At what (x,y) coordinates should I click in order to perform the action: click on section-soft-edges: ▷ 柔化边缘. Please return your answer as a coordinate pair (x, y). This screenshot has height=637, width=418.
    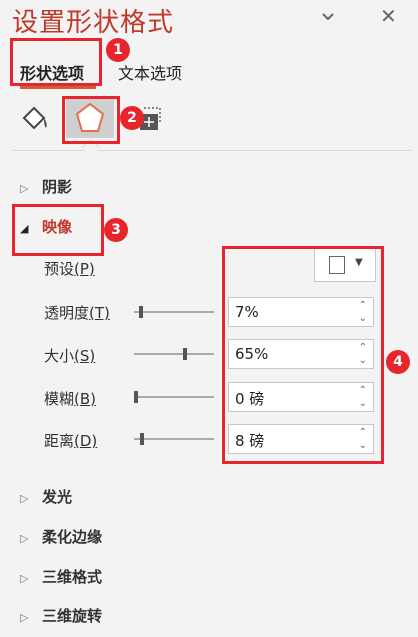
    Looking at the image, I should click on (61, 536).